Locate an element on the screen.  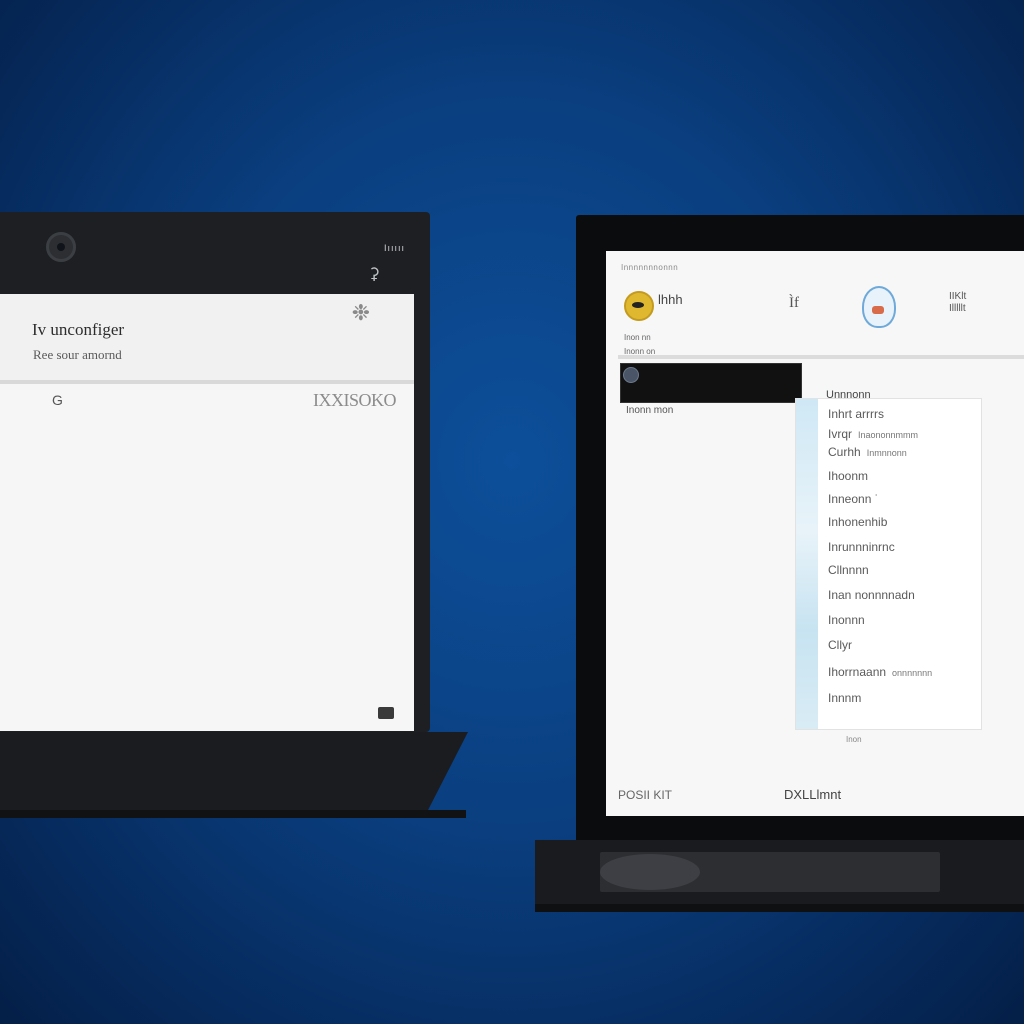
list-item: Inhonenhib is located at coordinates (860, 522).